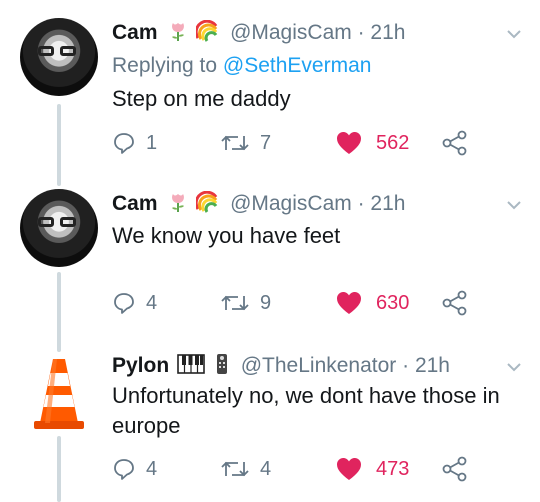  What do you see at coordinates (167, 65) in the screenshot?
I see `replying-to-prefix: Replying to` at bounding box center [167, 65].